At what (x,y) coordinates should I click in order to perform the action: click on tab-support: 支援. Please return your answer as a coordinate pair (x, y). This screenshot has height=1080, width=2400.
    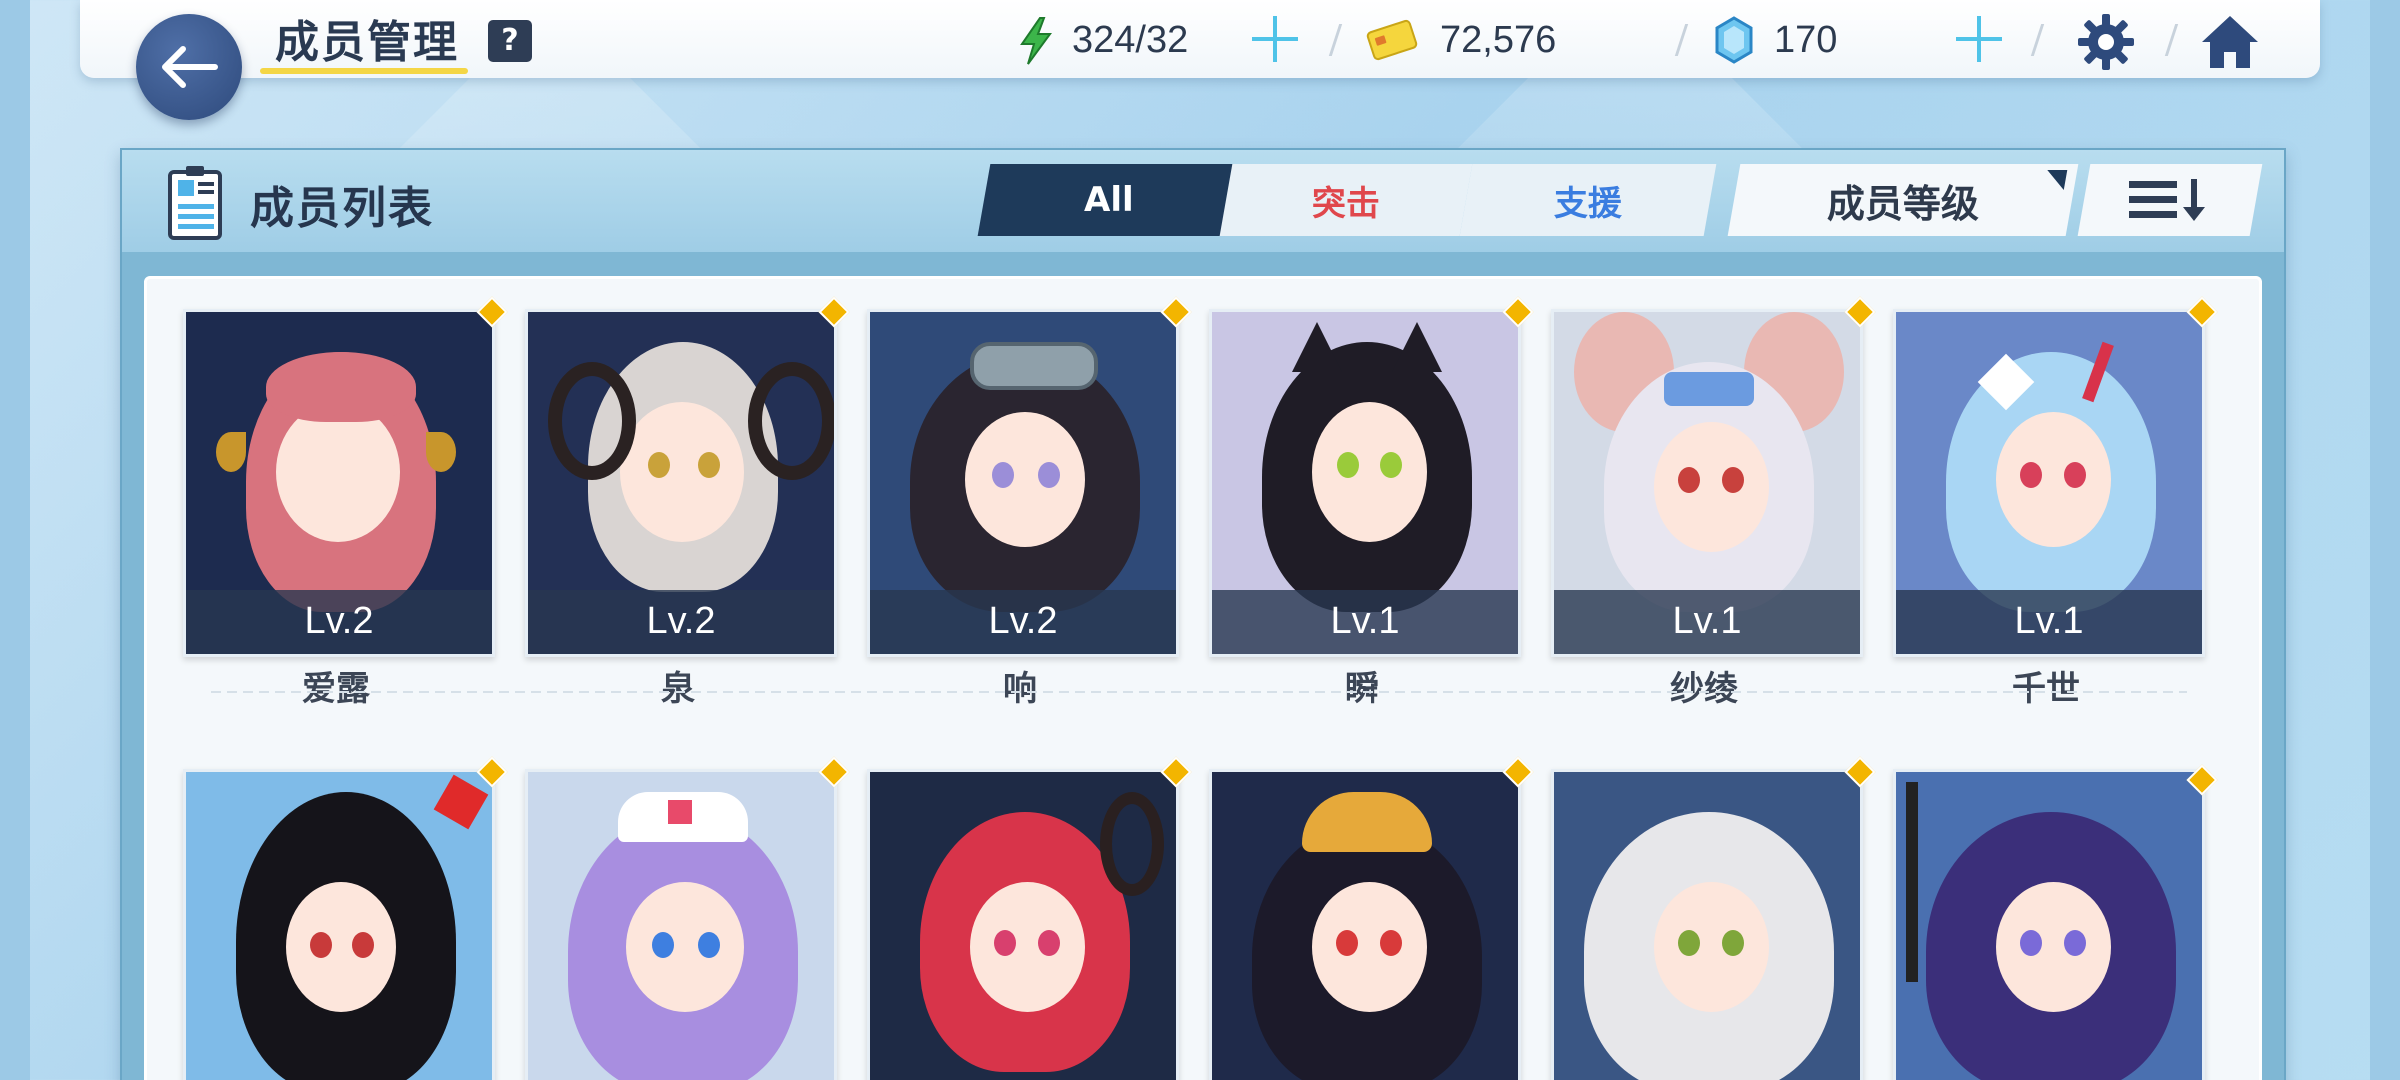
    Looking at the image, I should click on (1588, 200).